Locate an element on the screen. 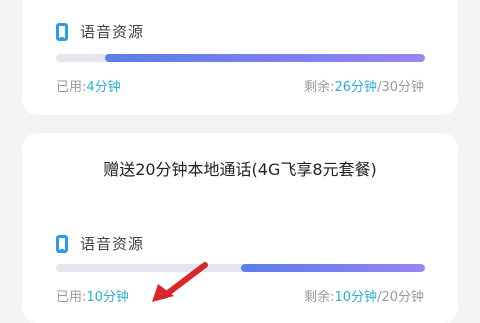 This screenshot has height=323, width=480. remaining-amount: 剩余:10分钟/20分钟 is located at coordinates (364, 295).